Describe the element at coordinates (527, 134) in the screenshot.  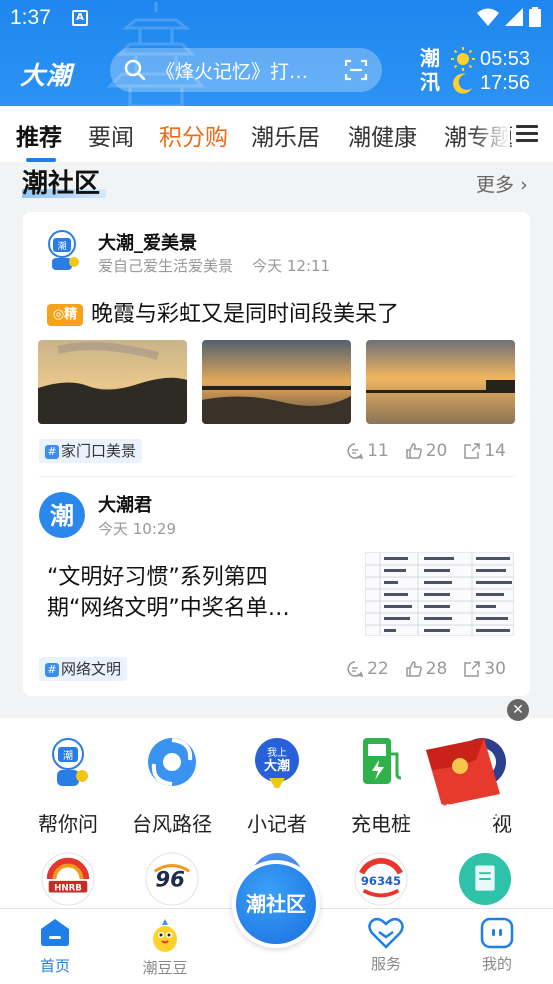
I see `menu-icon` at that location.